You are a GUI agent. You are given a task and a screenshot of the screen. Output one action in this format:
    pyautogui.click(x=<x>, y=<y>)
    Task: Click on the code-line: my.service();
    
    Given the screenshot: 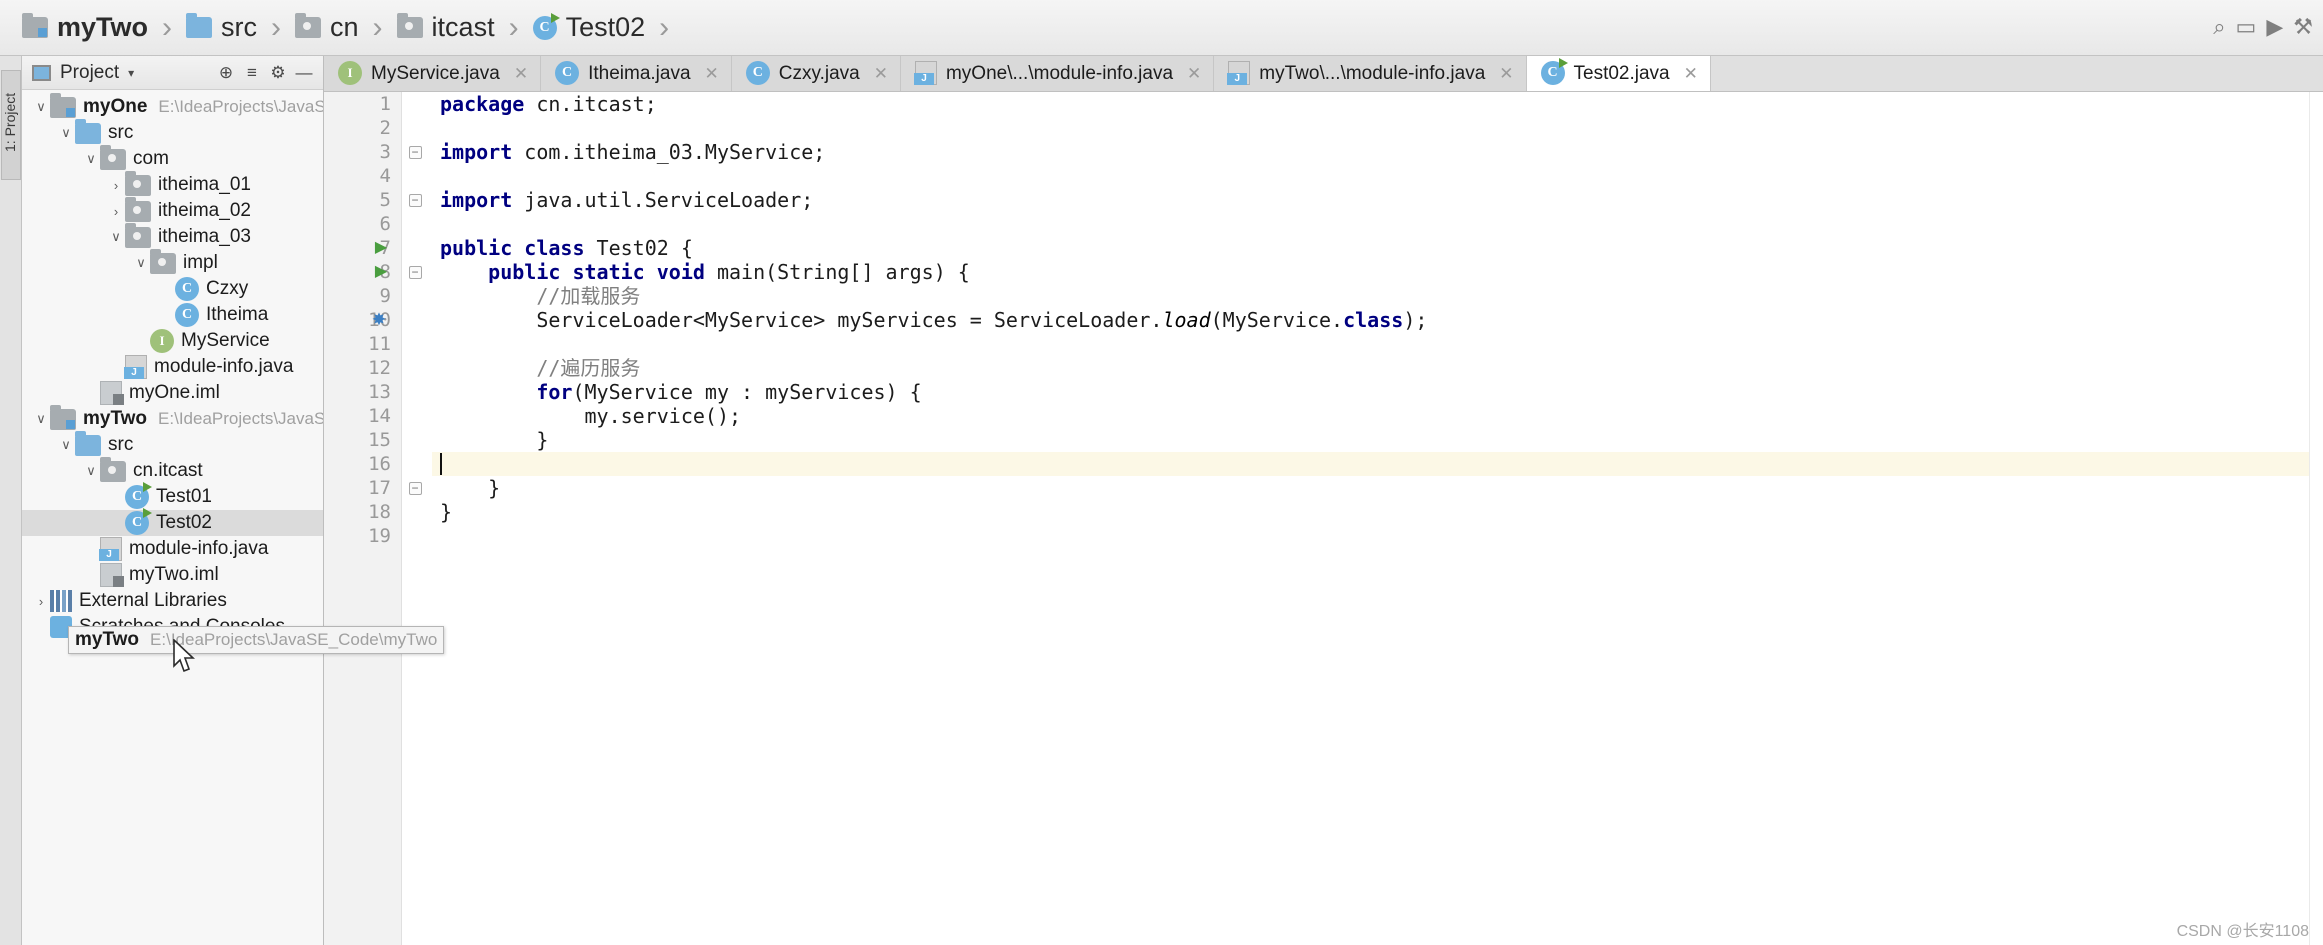 What is the action you would take?
    pyautogui.click(x=1377, y=416)
    